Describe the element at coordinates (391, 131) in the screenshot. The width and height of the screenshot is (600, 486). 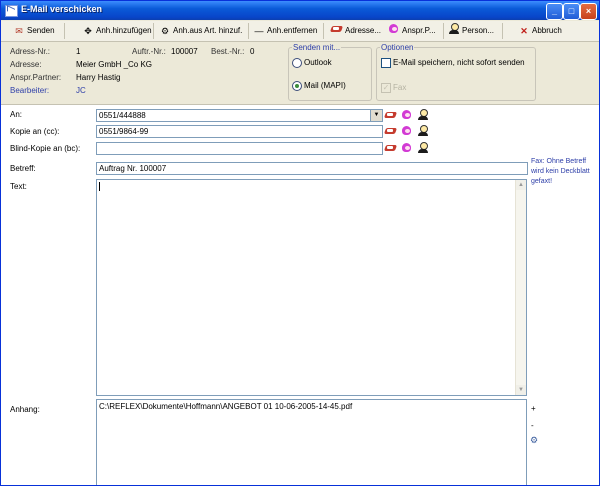
I see `cc-address-book-icon` at that location.